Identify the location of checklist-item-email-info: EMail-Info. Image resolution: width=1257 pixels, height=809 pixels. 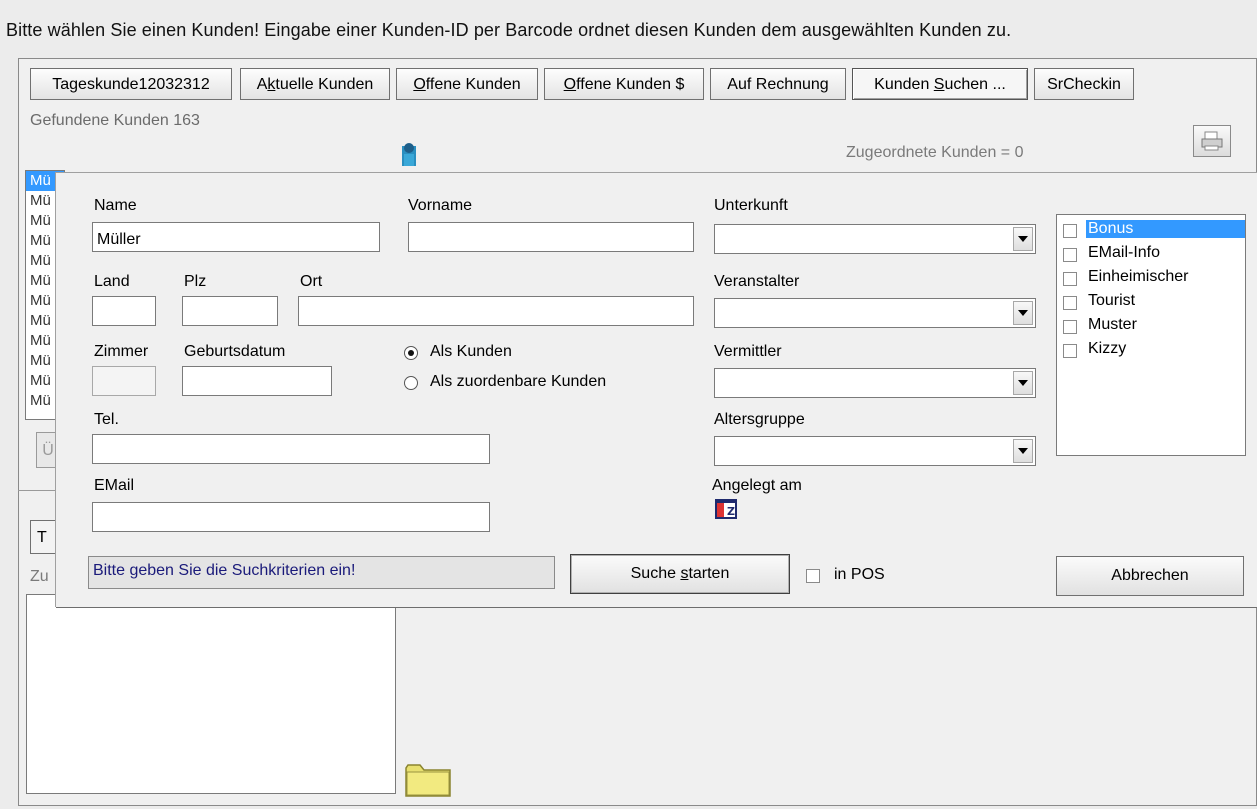
(1152, 254).